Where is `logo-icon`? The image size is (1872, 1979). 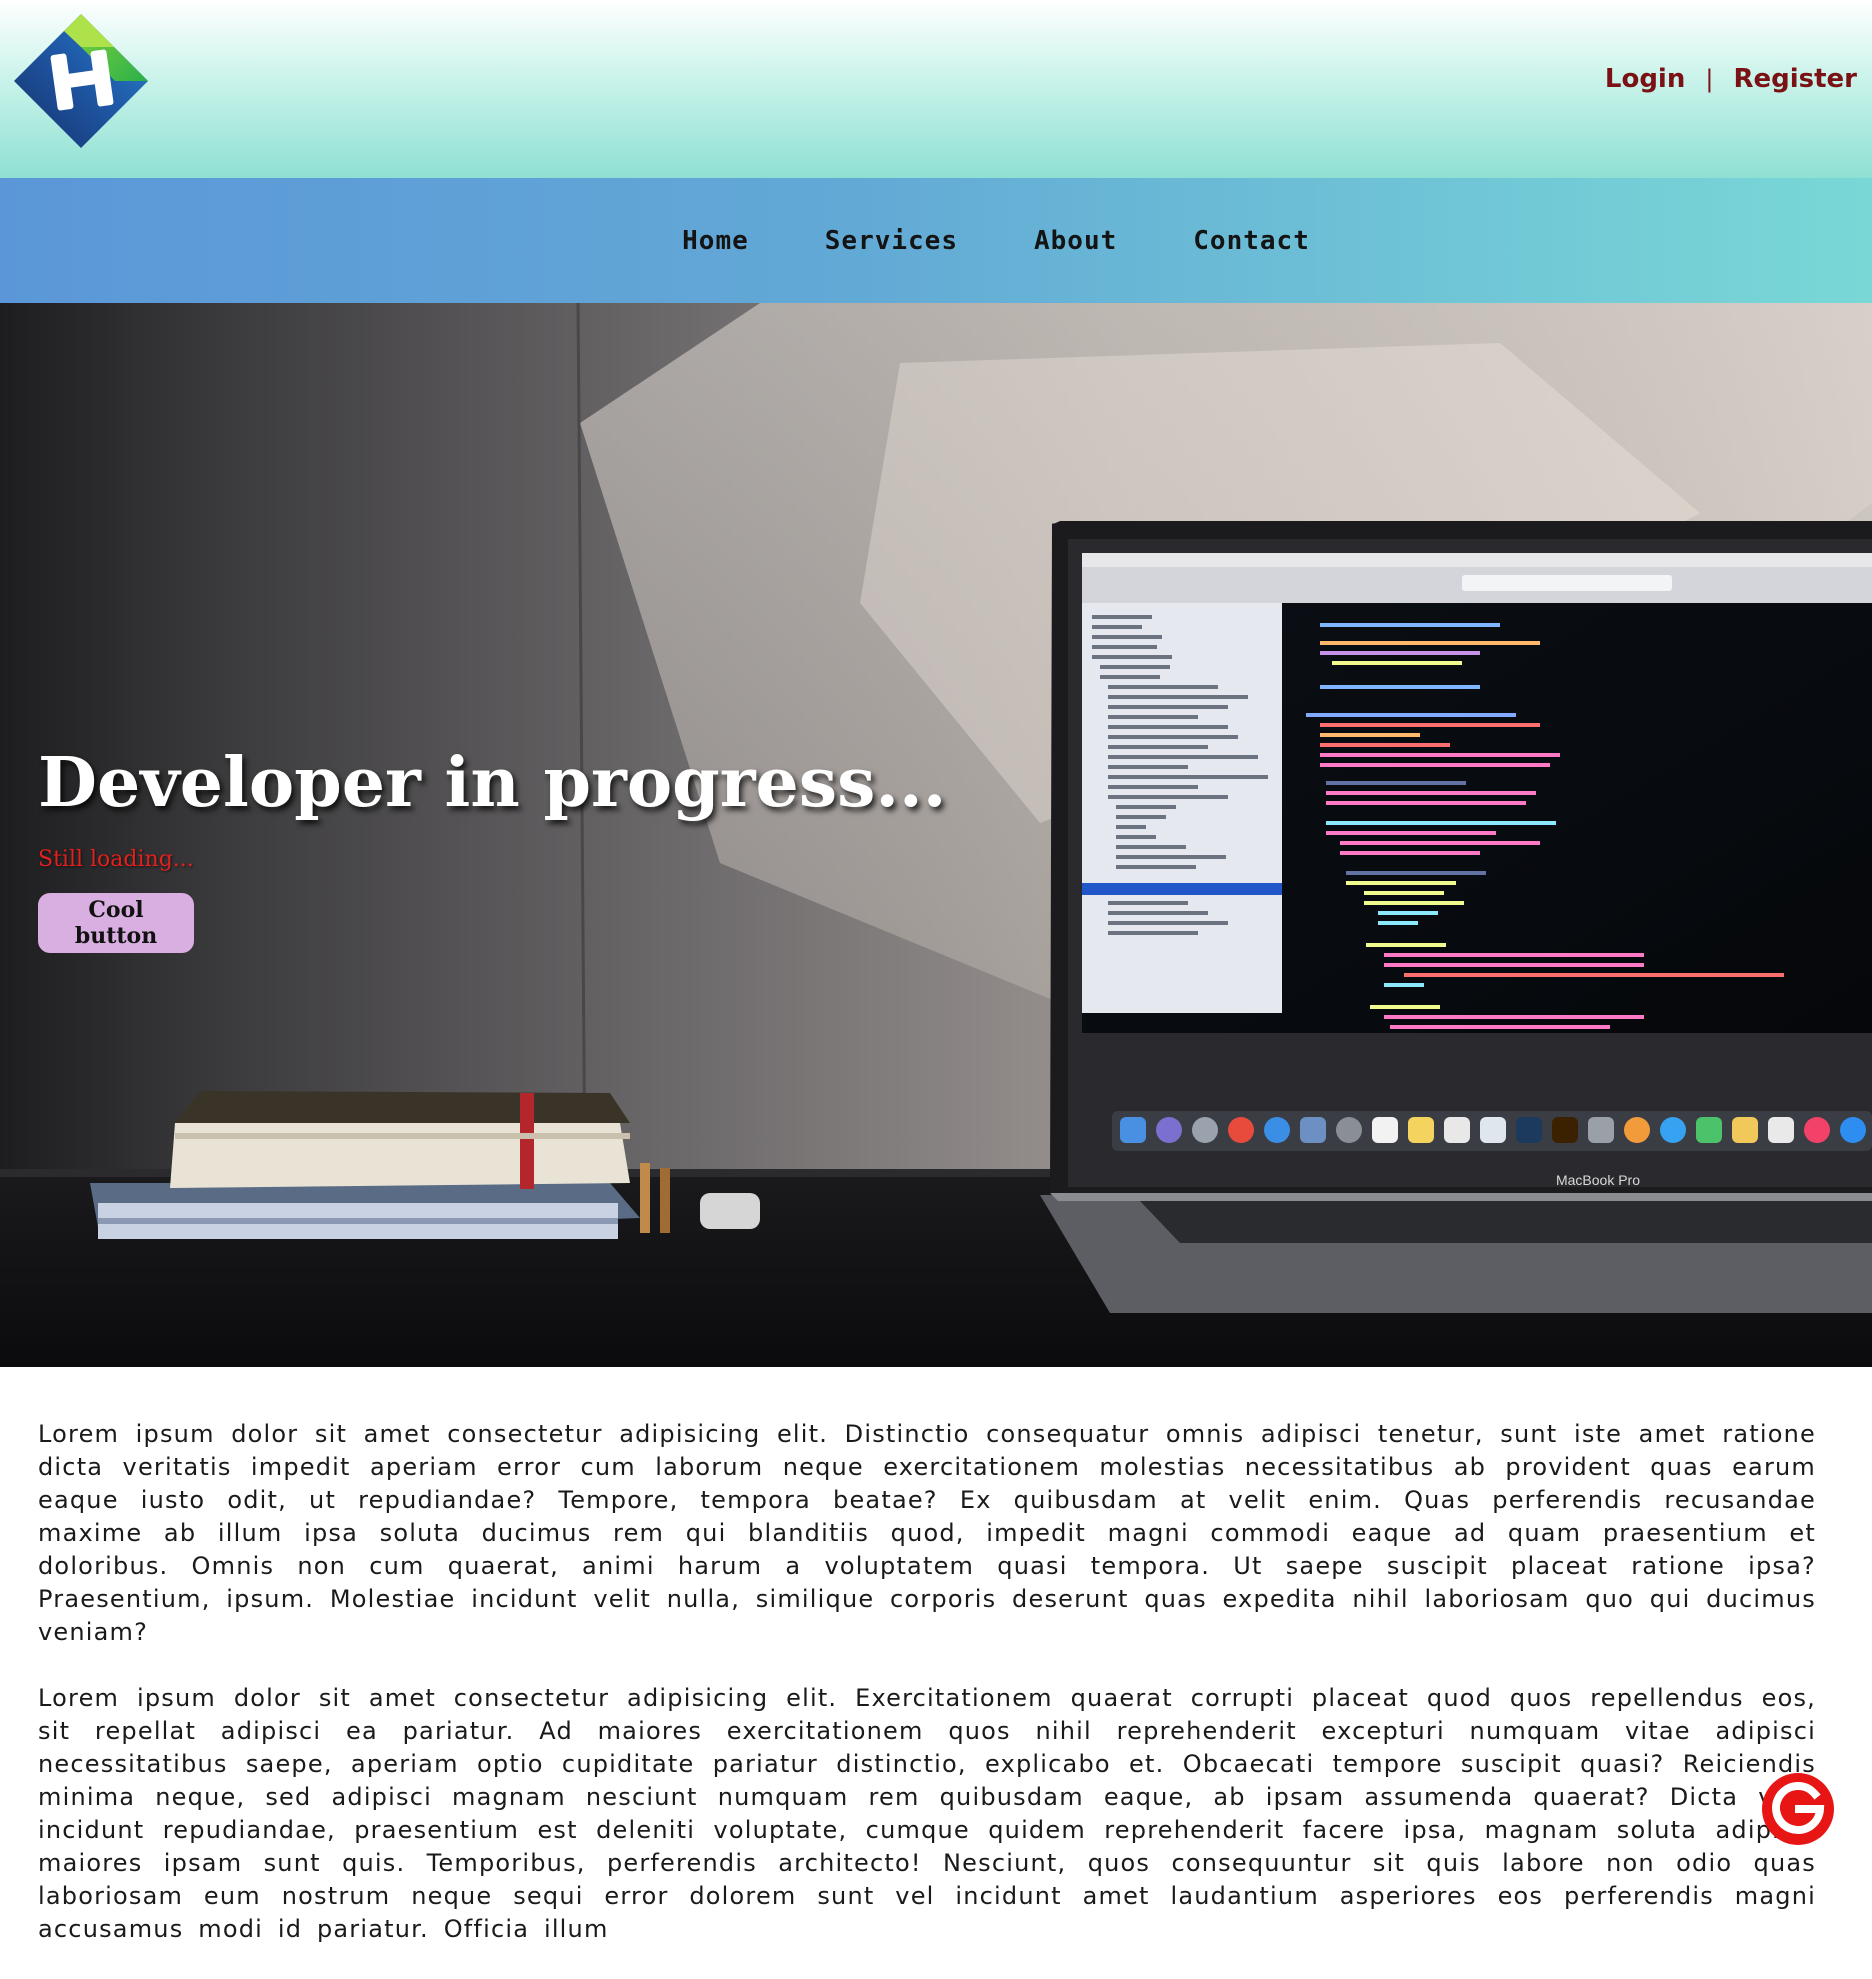
logo-icon is located at coordinates (81, 81).